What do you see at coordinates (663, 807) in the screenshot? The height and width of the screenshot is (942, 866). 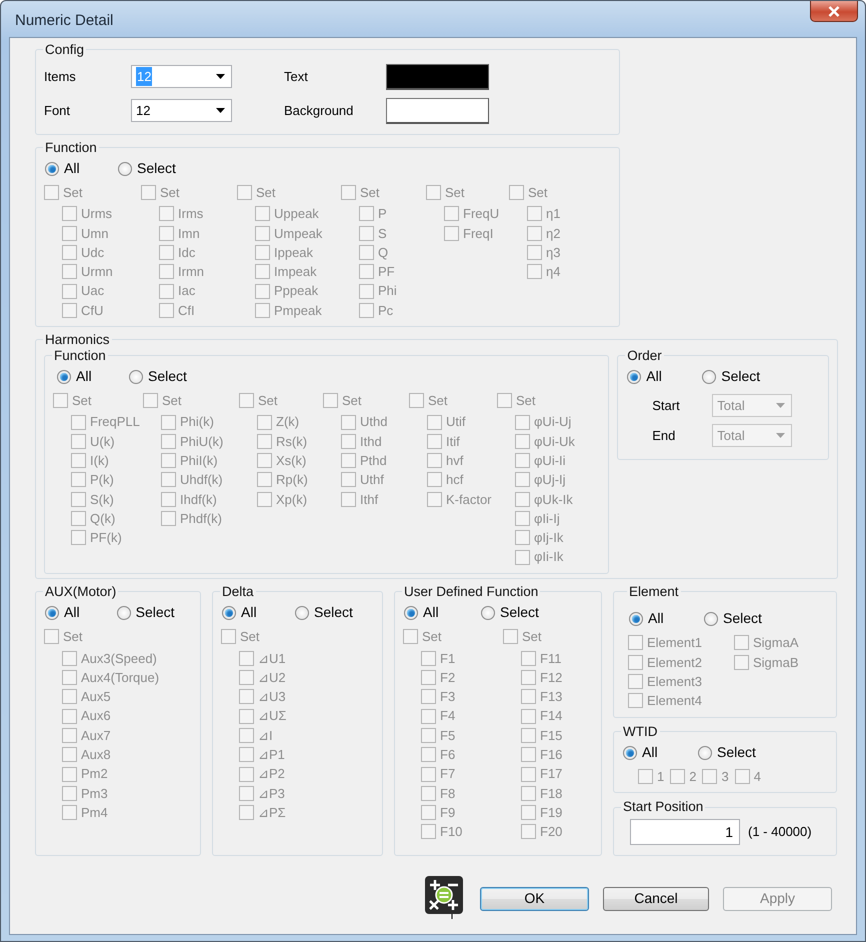 I see `group-label: Start Position` at bounding box center [663, 807].